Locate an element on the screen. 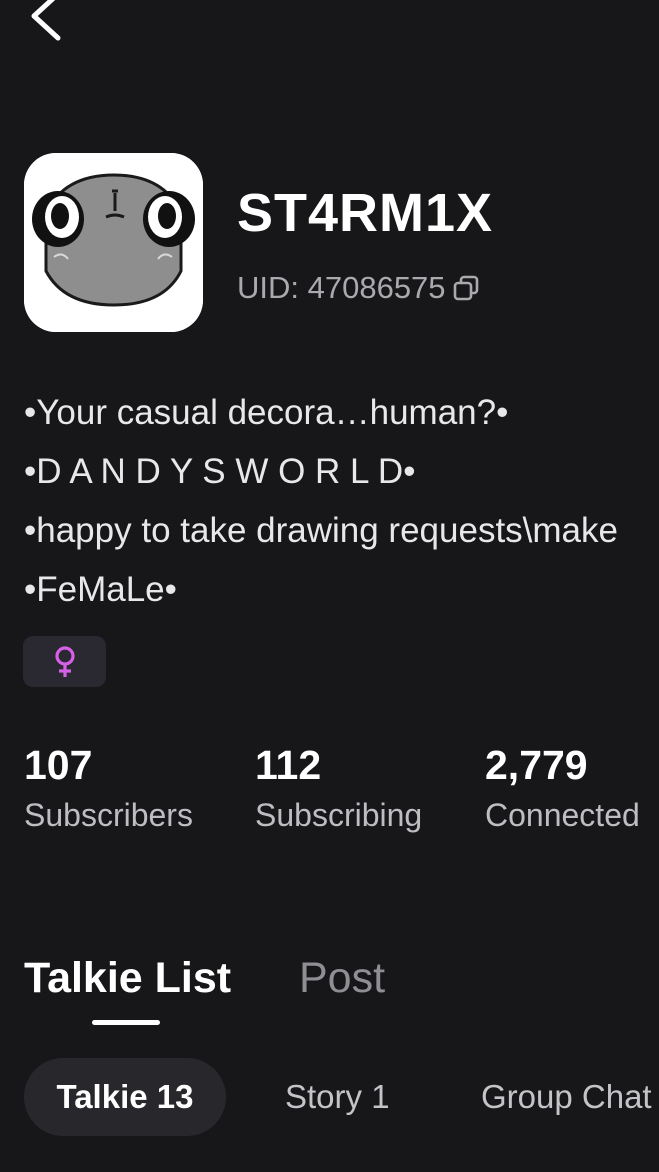  tab-post: Post is located at coordinates (342, 978).